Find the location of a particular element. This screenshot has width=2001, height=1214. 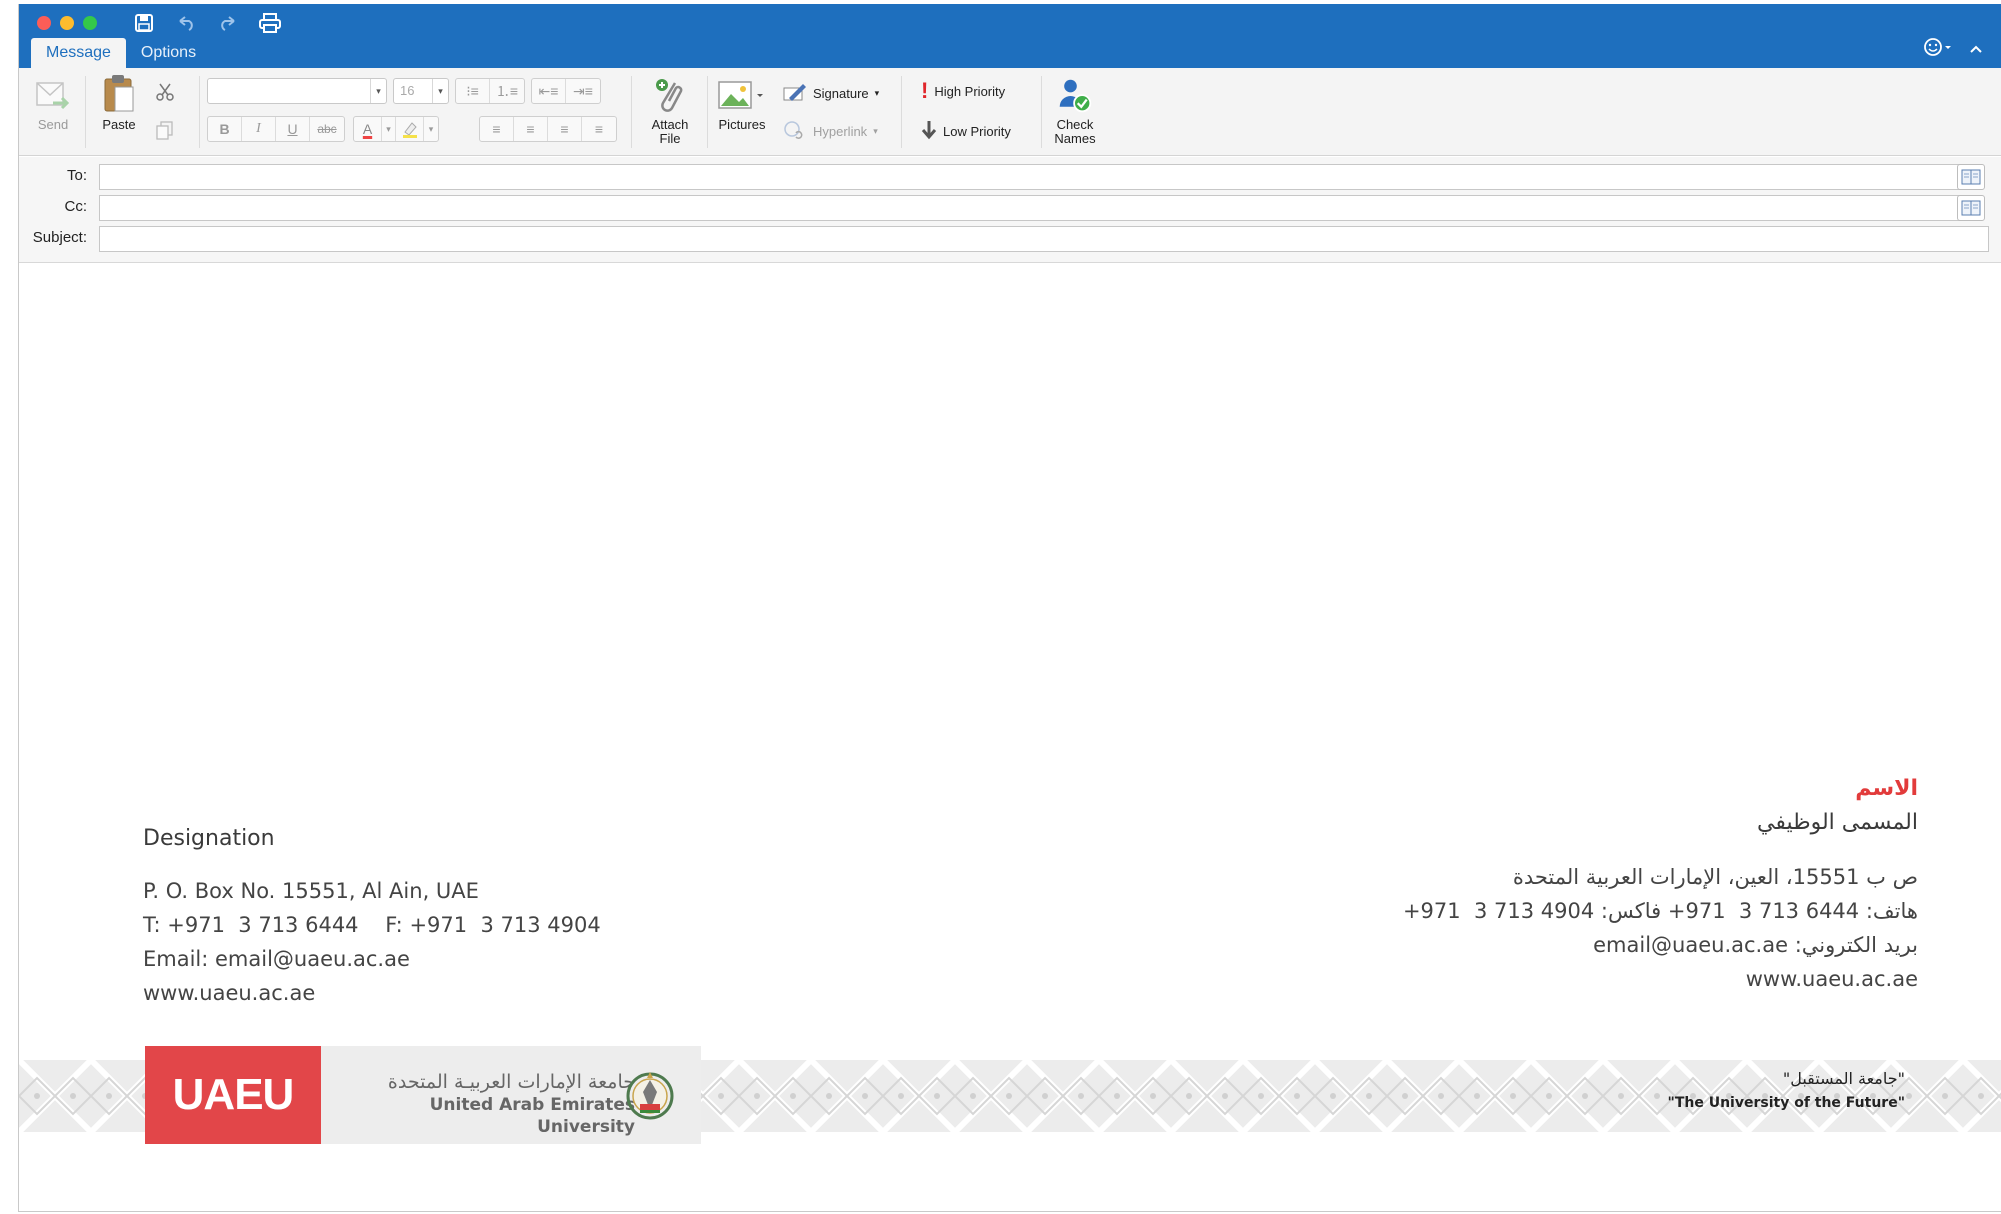

ribbon-tabs: Message Options is located at coordinates (121, 53).